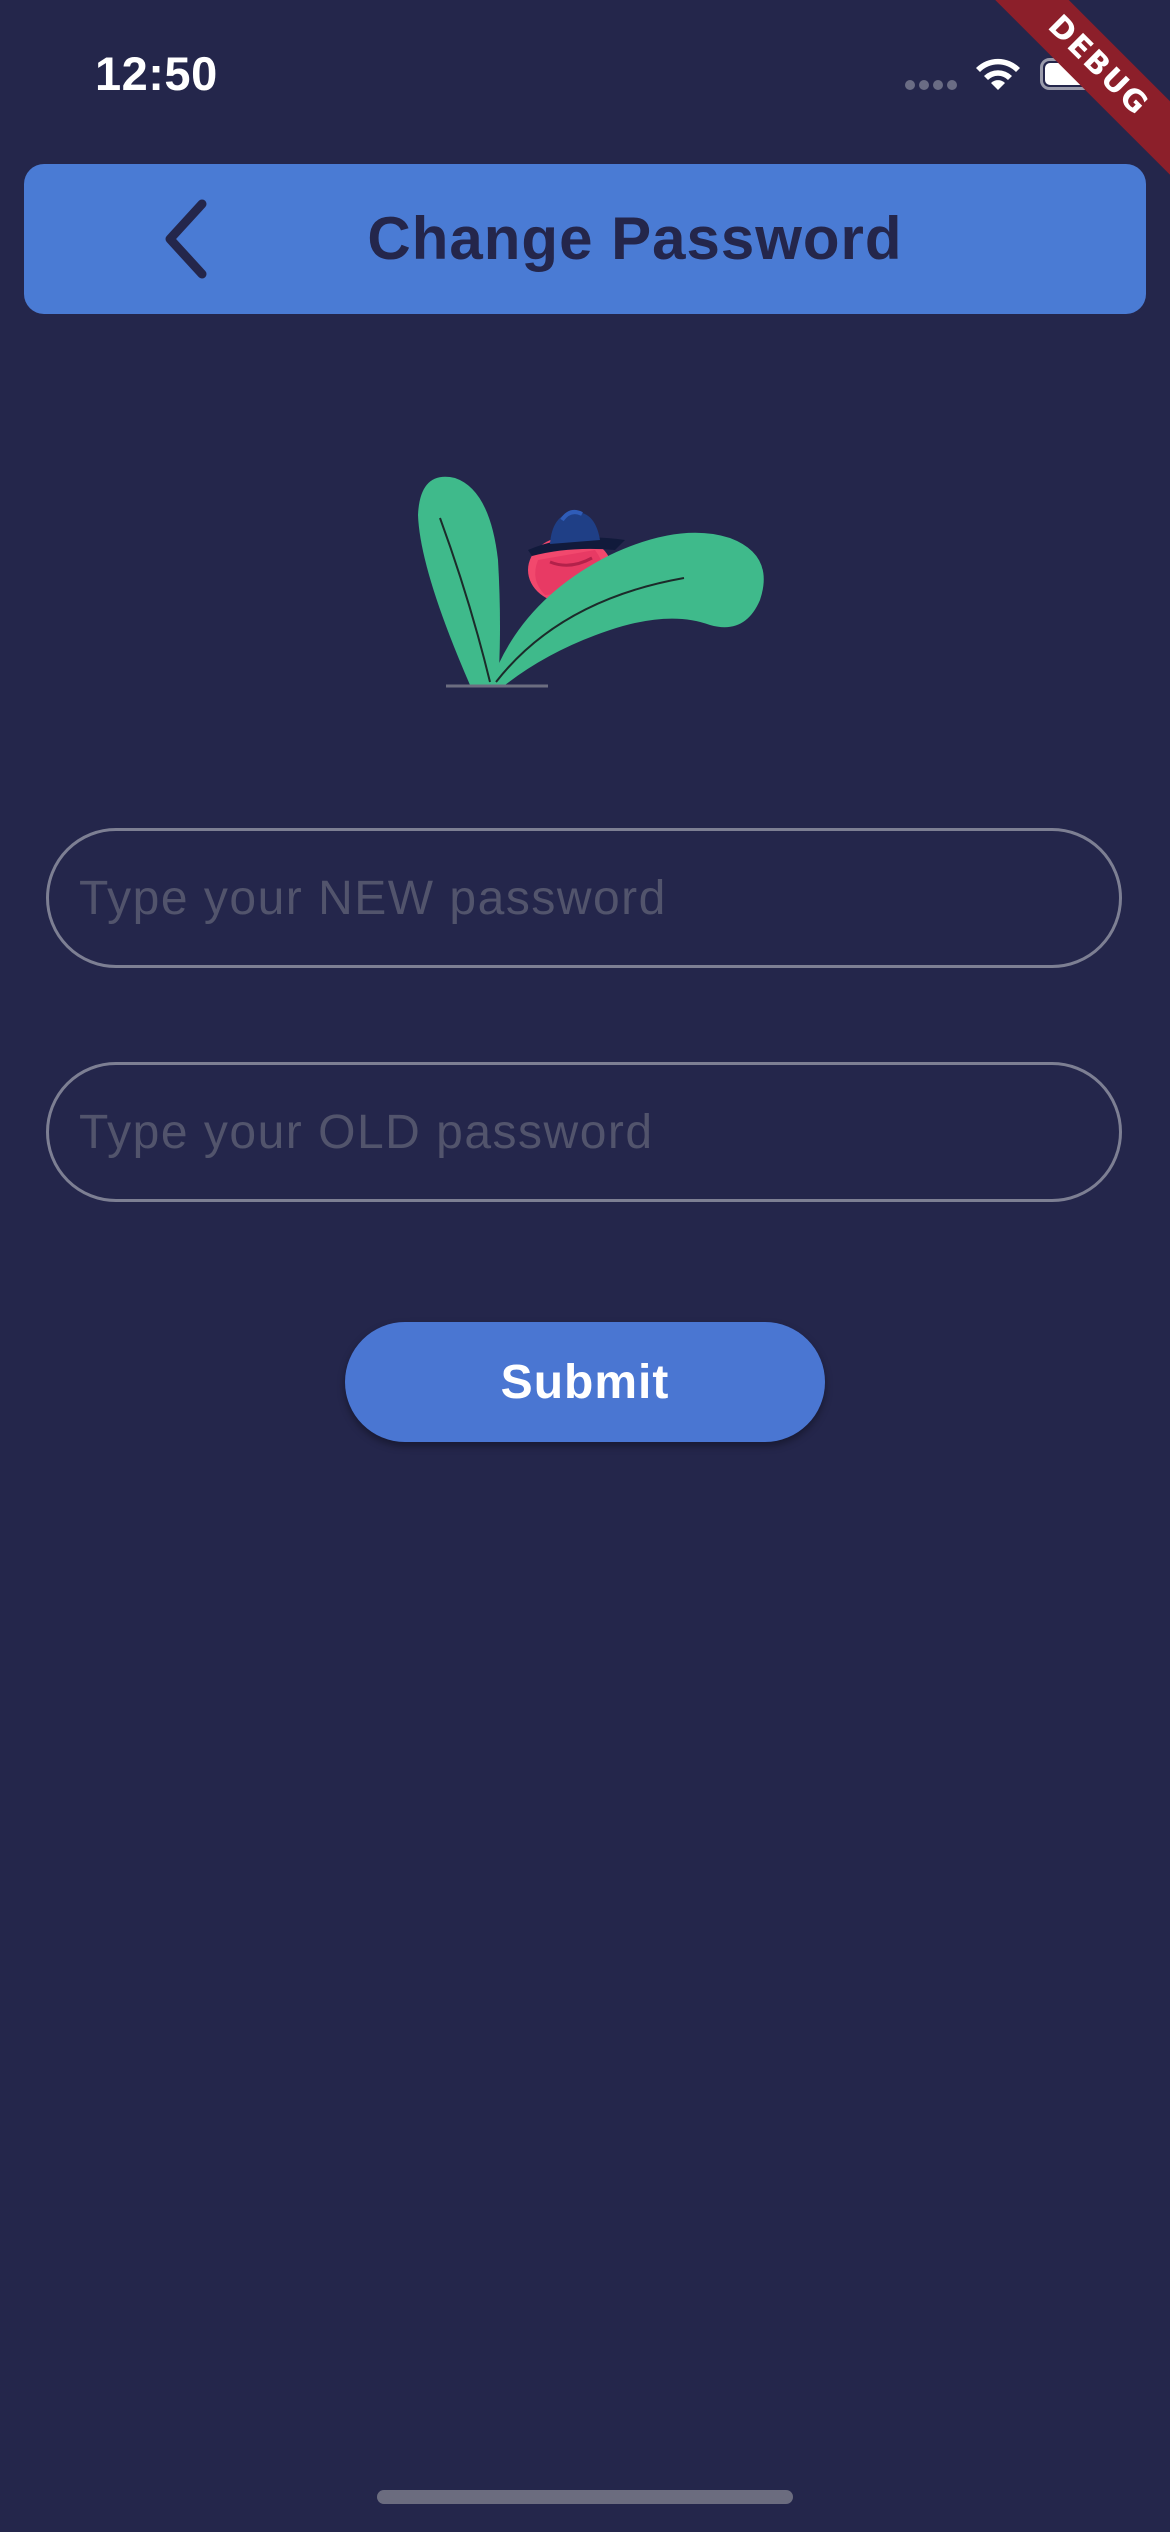  What do you see at coordinates (585, 75) in the screenshot?
I see `status-bar: 12:50` at bounding box center [585, 75].